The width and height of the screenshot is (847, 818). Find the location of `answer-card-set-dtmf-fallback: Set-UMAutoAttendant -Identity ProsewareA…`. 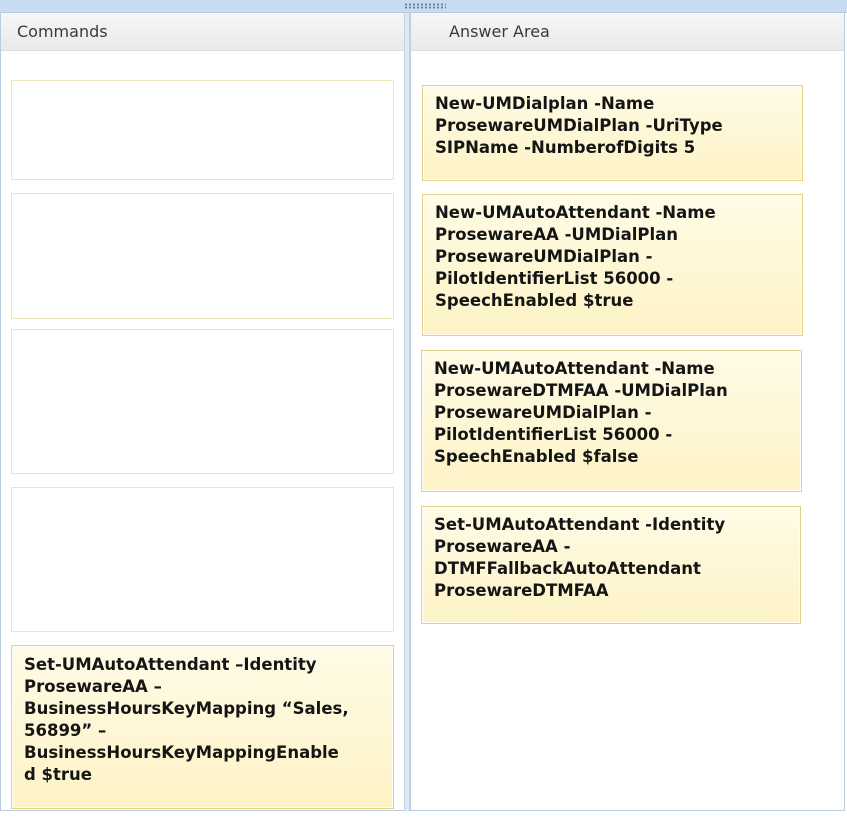

answer-card-set-dtmf-fallback: Set-UMAutoAttendant -Identity ProsewareA… is located at coordinates (611, 565).